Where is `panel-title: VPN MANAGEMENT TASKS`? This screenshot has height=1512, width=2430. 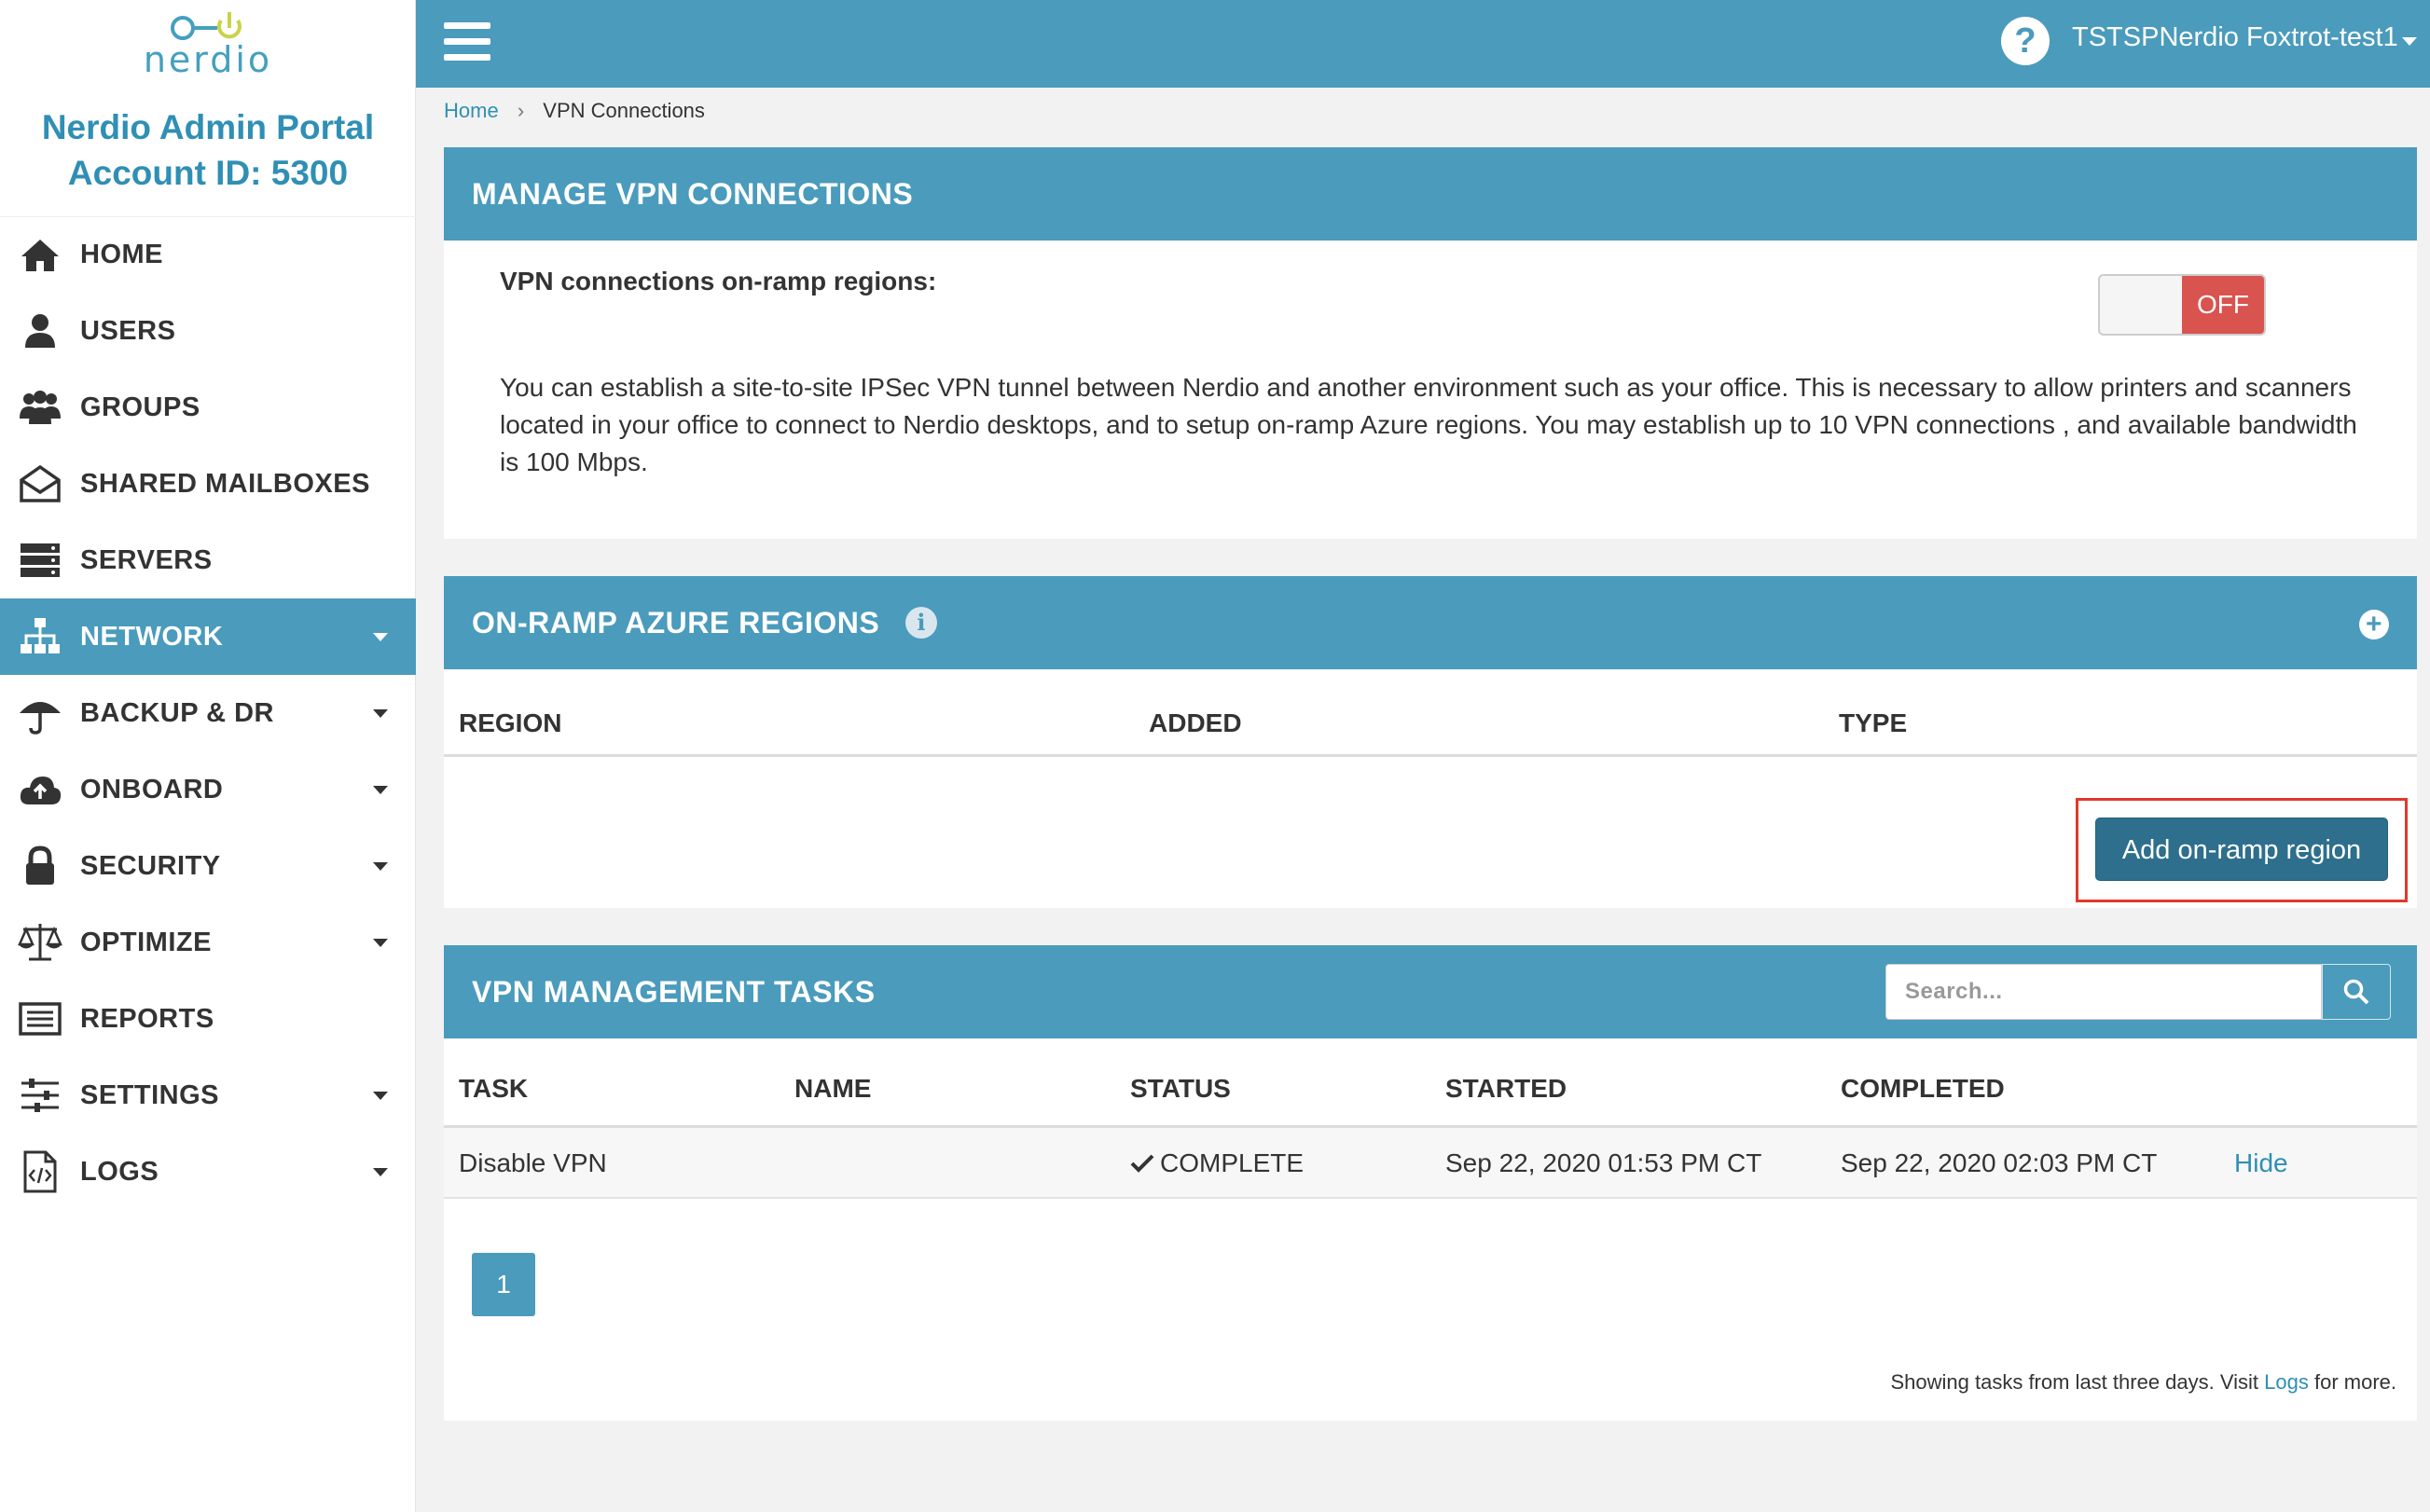 panel-title: VPN MANAGEMENT TASKS is located at coordinates (674, 992).